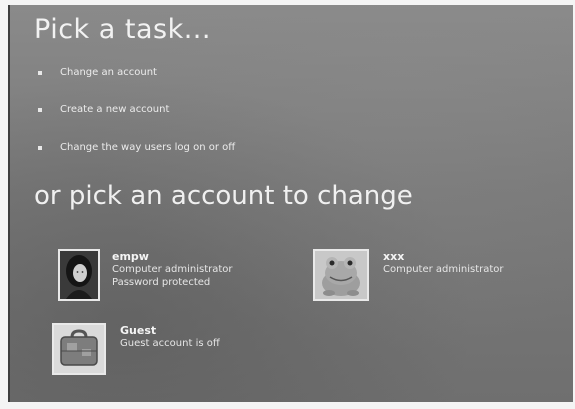 The width and height of the screenshot is (575, 409). I want to click on account-name: empw, so click(130, 256).